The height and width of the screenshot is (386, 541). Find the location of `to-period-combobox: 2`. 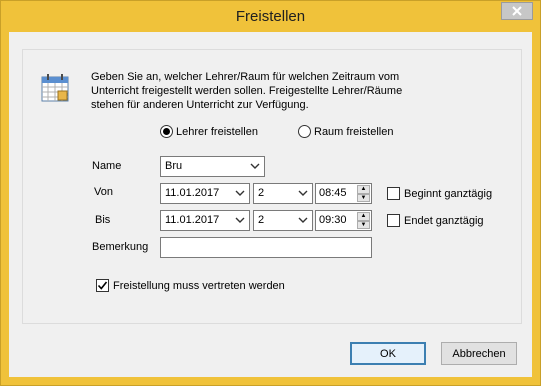

to-period-combobox: 2 is located at coordinates (283, 220).